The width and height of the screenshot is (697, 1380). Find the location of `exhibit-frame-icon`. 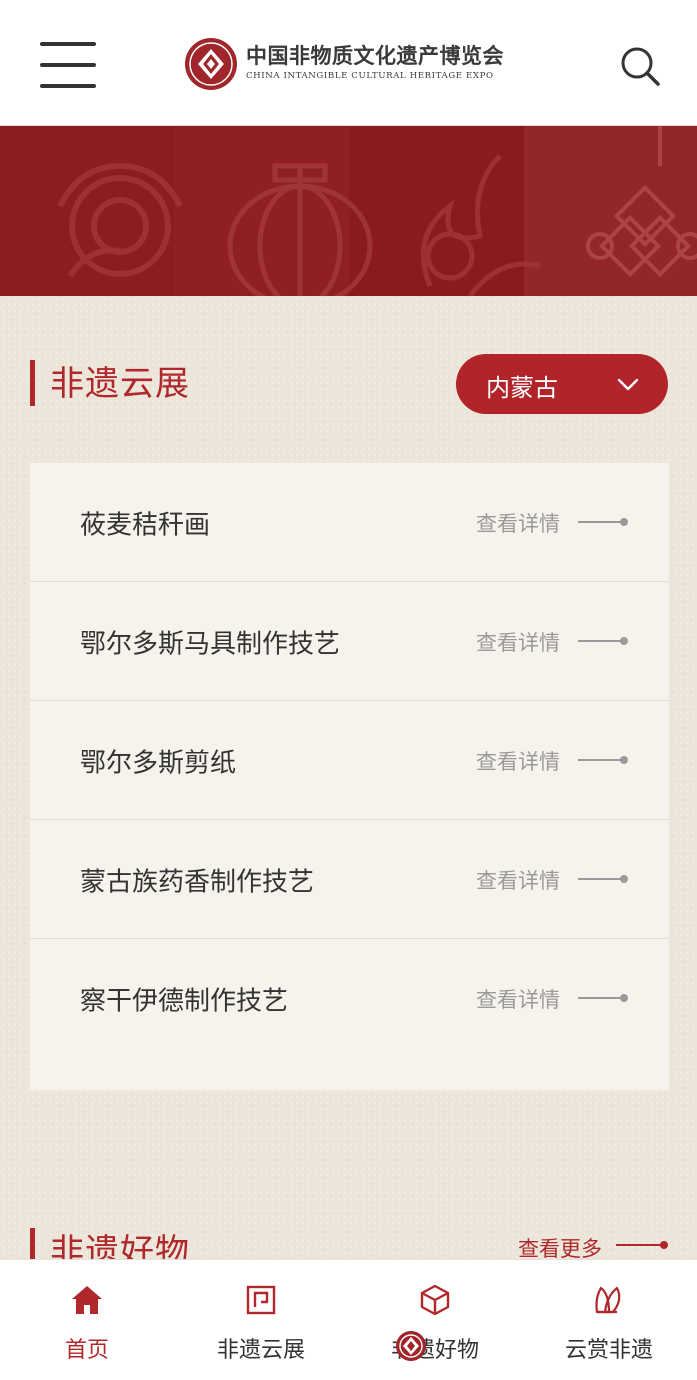

exhibit-frame-icon is located at coordinates (261, 1300).